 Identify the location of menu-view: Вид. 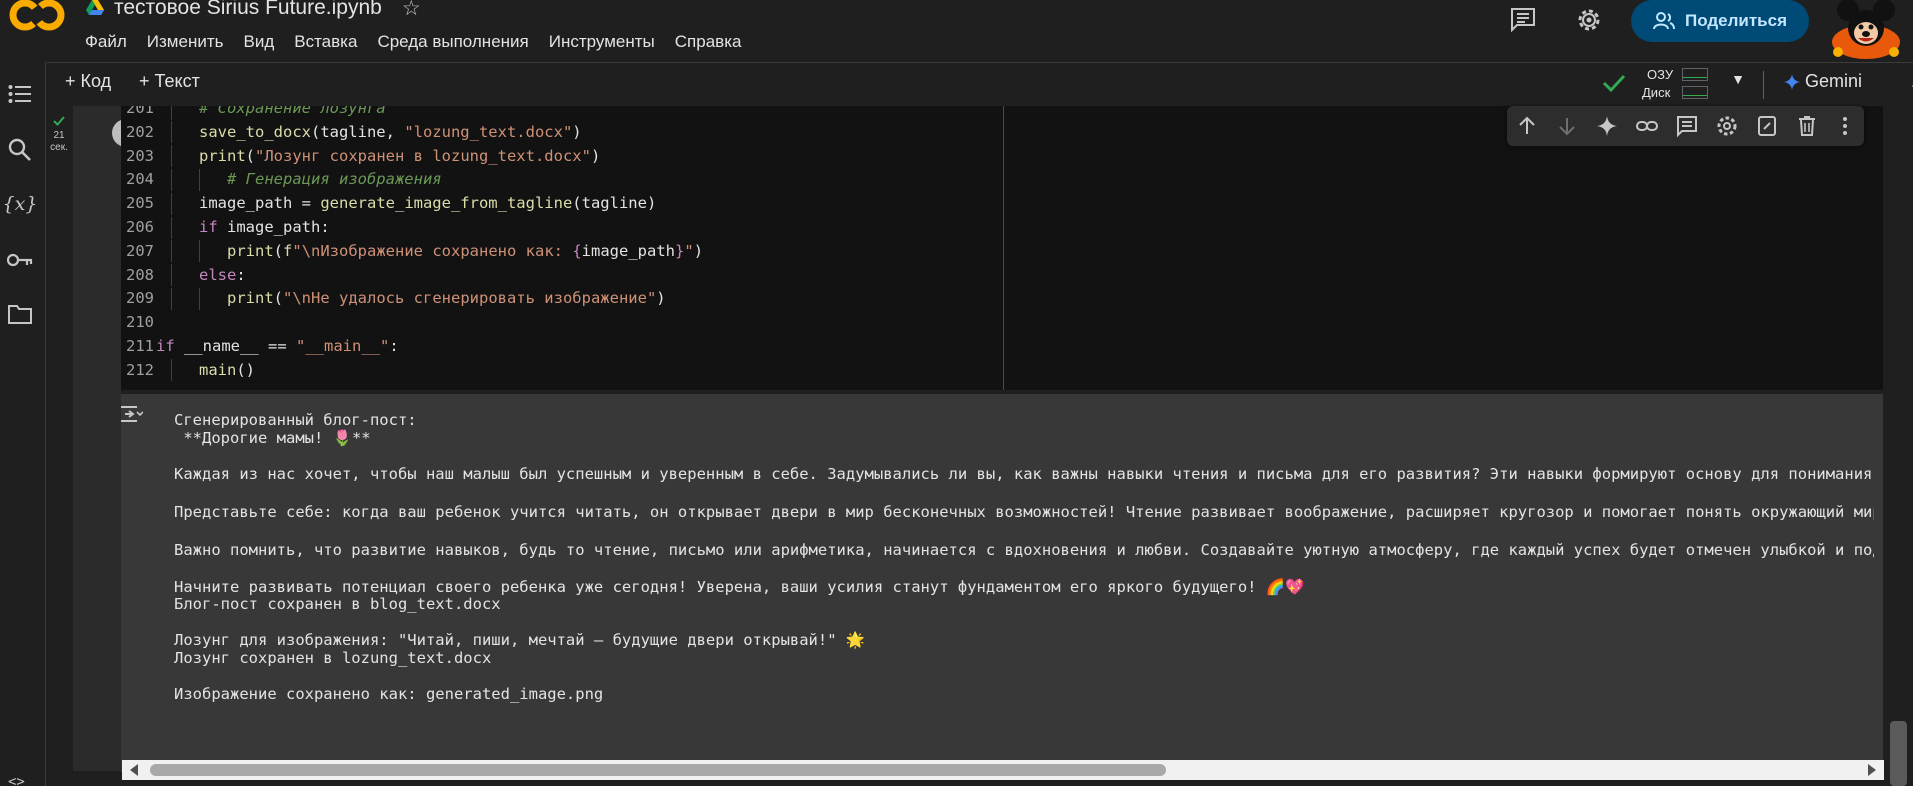
(263, 42).